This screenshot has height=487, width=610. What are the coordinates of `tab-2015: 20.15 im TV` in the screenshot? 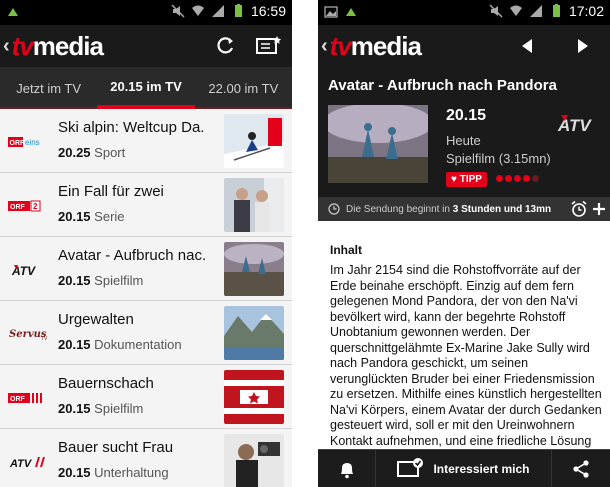 It's located at (146, 88).